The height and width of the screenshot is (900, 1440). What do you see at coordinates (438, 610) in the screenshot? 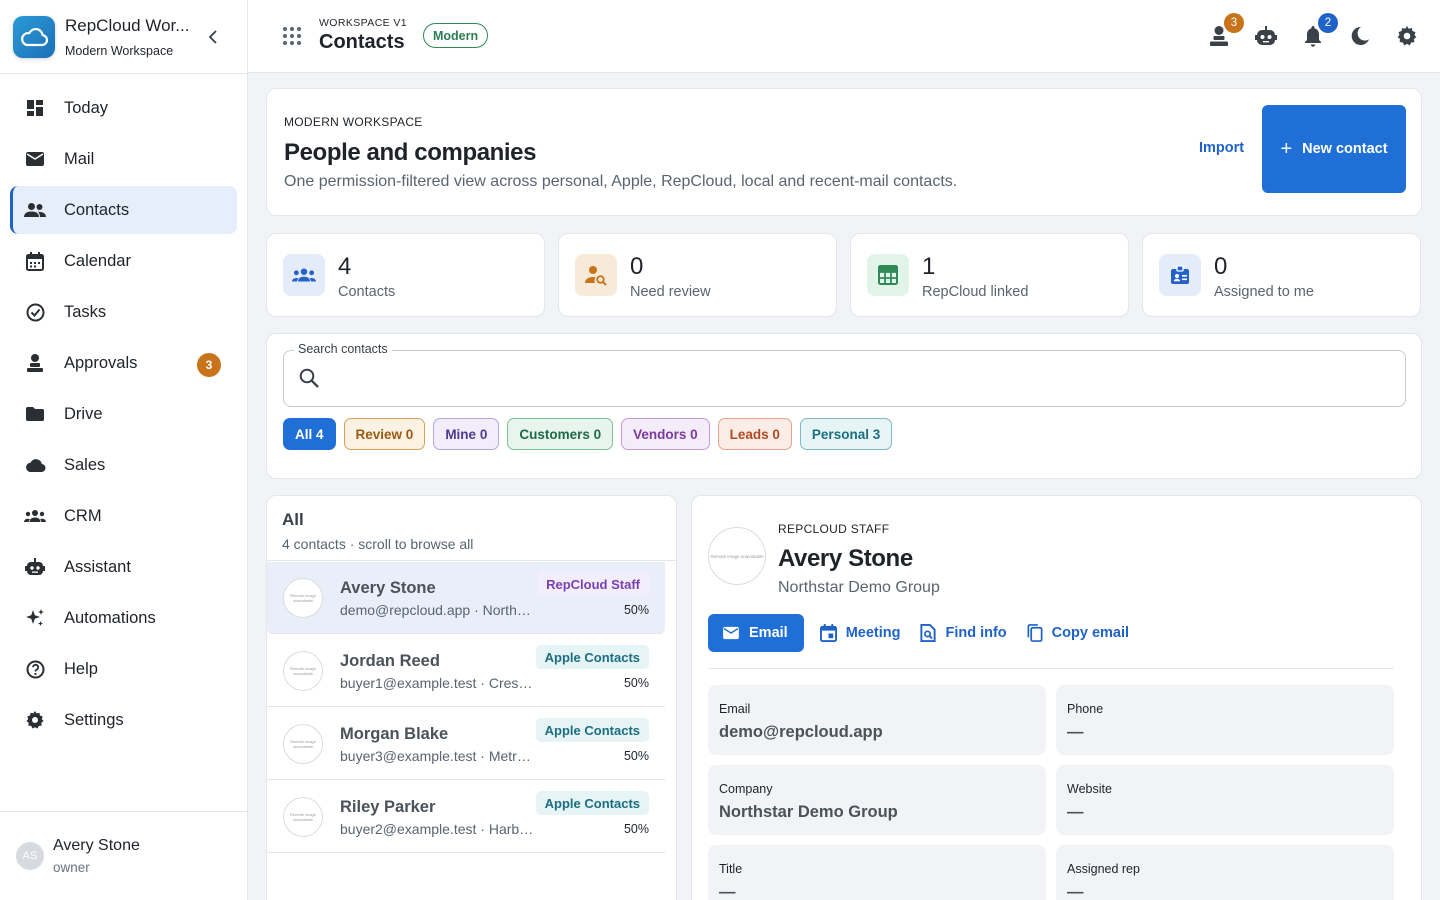
I see `contact-meta: demo@repcloud.app · Northstar Demo Group` at bounding box center [438, 610].